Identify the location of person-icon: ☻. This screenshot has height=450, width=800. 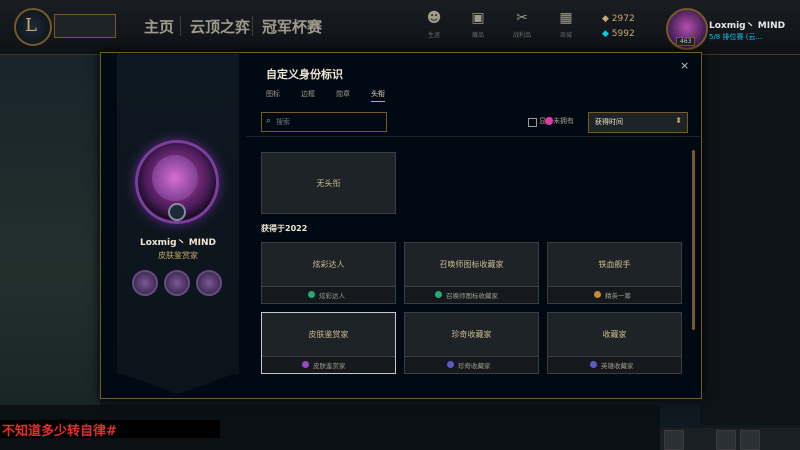
(434, 18).